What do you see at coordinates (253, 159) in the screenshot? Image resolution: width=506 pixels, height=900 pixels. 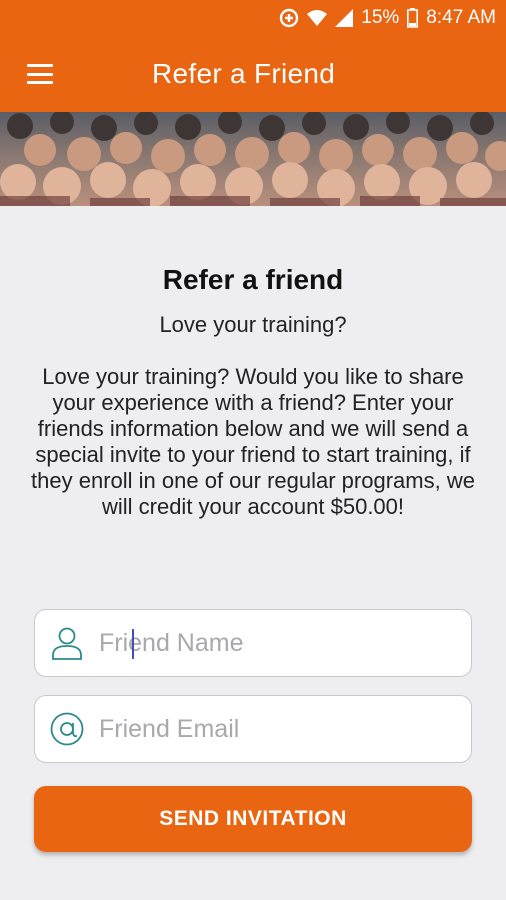 I see `crowd-banner-image` at bounding box center [253, 159].